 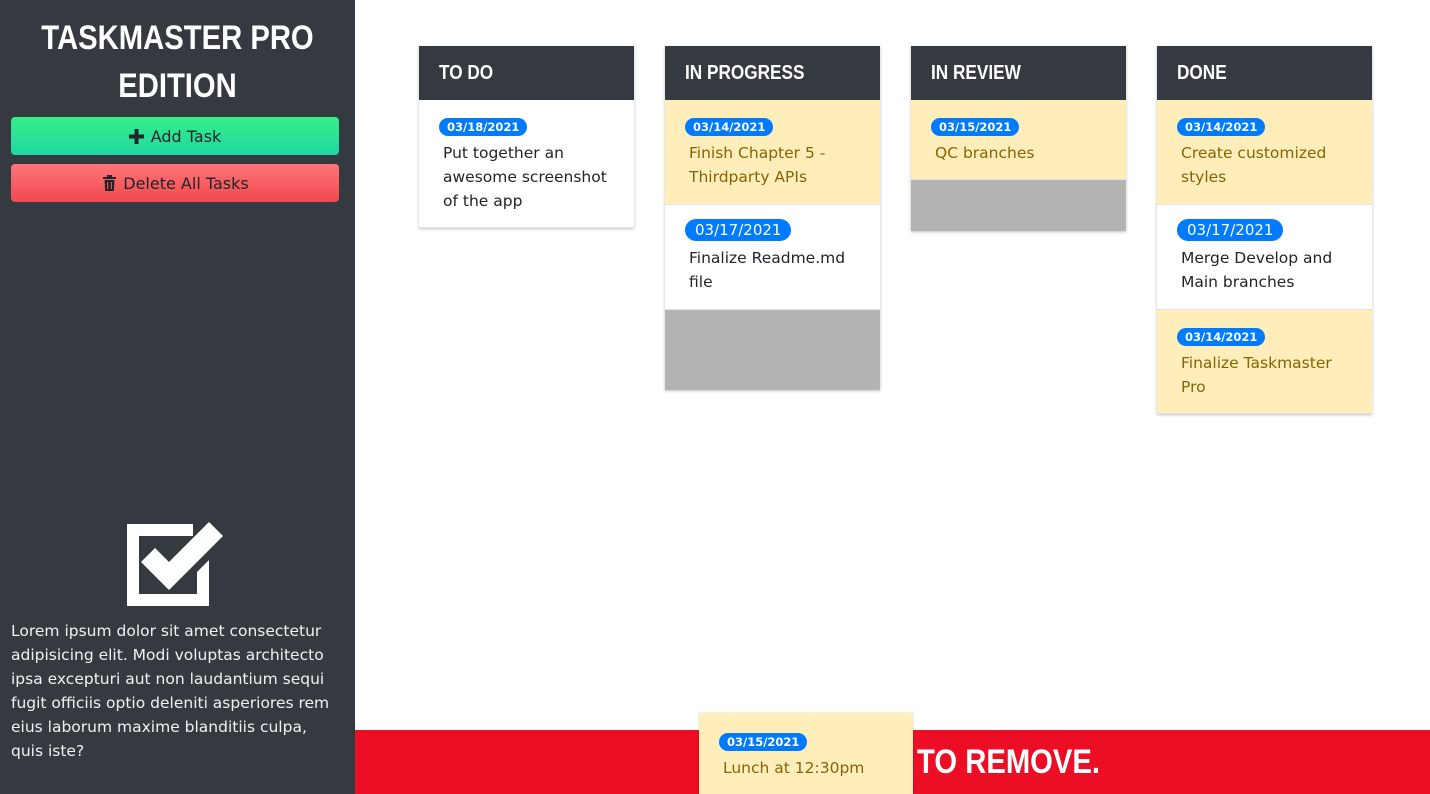 I want to click on column-header: In Progress, so click(x=772, y=73).